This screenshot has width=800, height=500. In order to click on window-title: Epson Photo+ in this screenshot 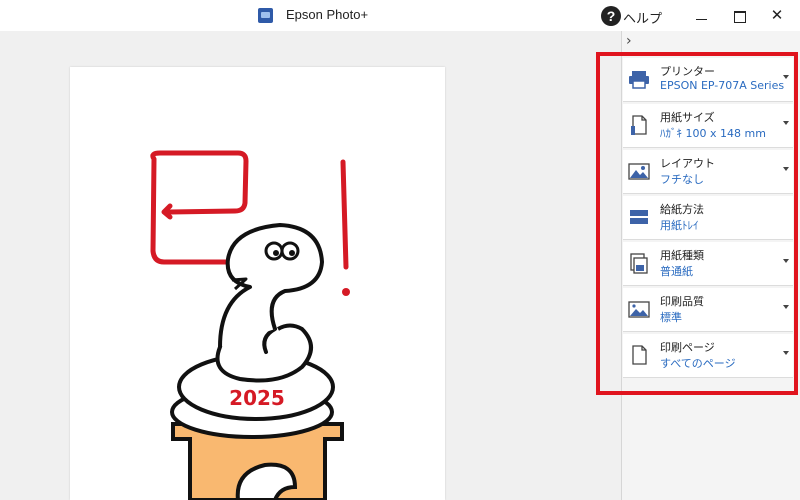, I will do `click(327, 14)`.